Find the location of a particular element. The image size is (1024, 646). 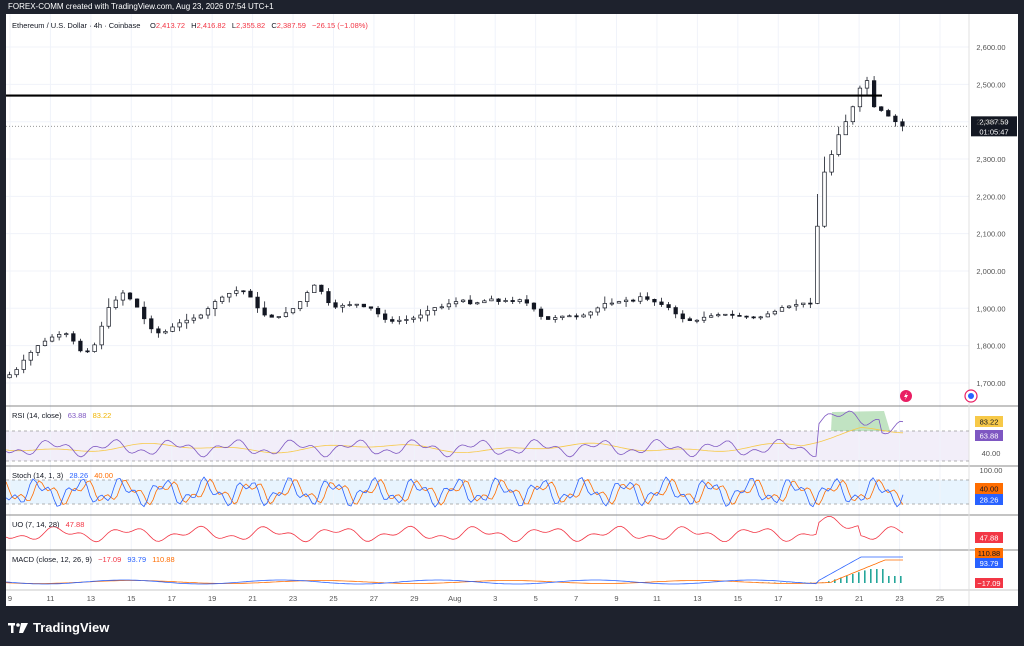

x-tick-label: 23 is located at coordinates (293, 598).